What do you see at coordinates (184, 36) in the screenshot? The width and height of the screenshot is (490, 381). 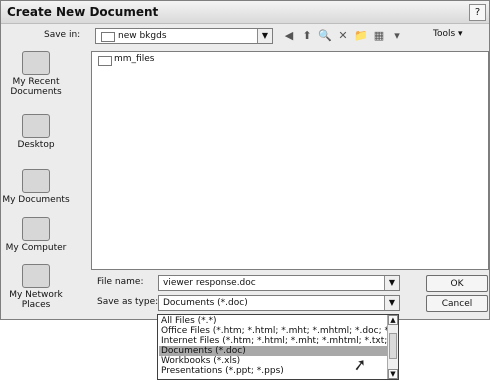 I see `save-in-dropdown: new bkgds ▼` at bounding box center [184, 36].